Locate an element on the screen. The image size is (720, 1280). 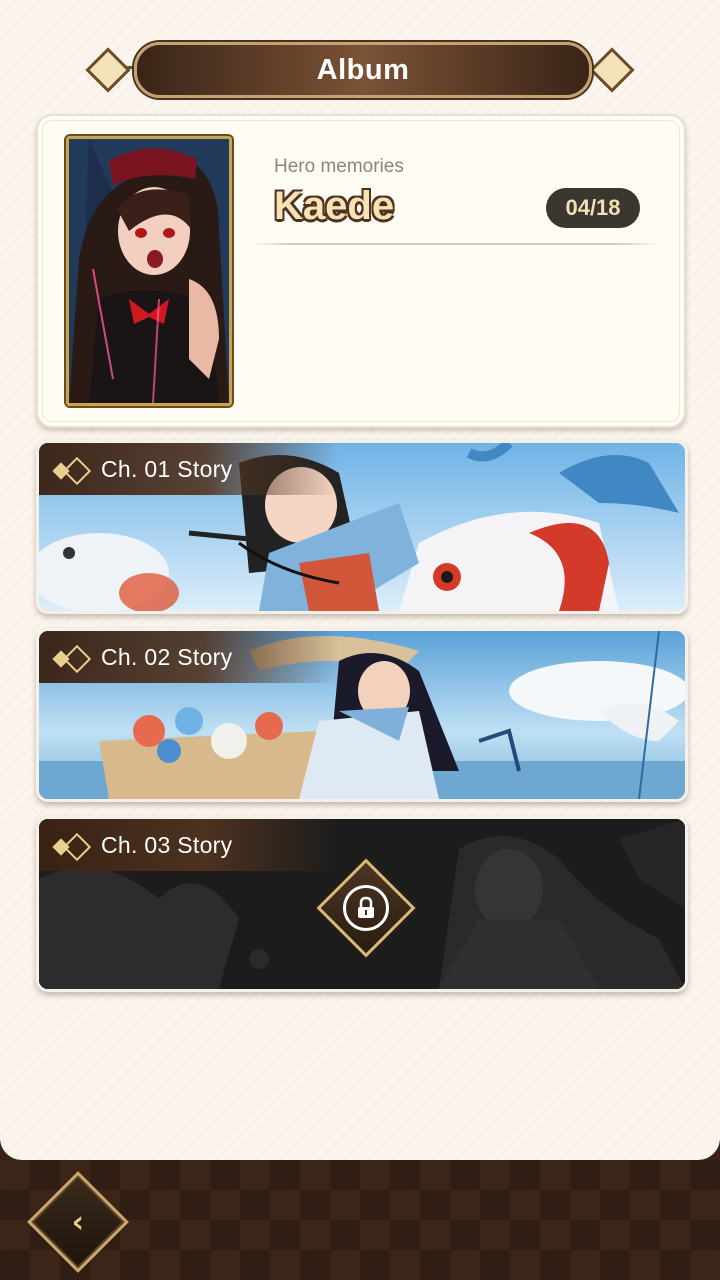
chapter-tab: Ch. 02 Story is located at coordinates (189, 657).